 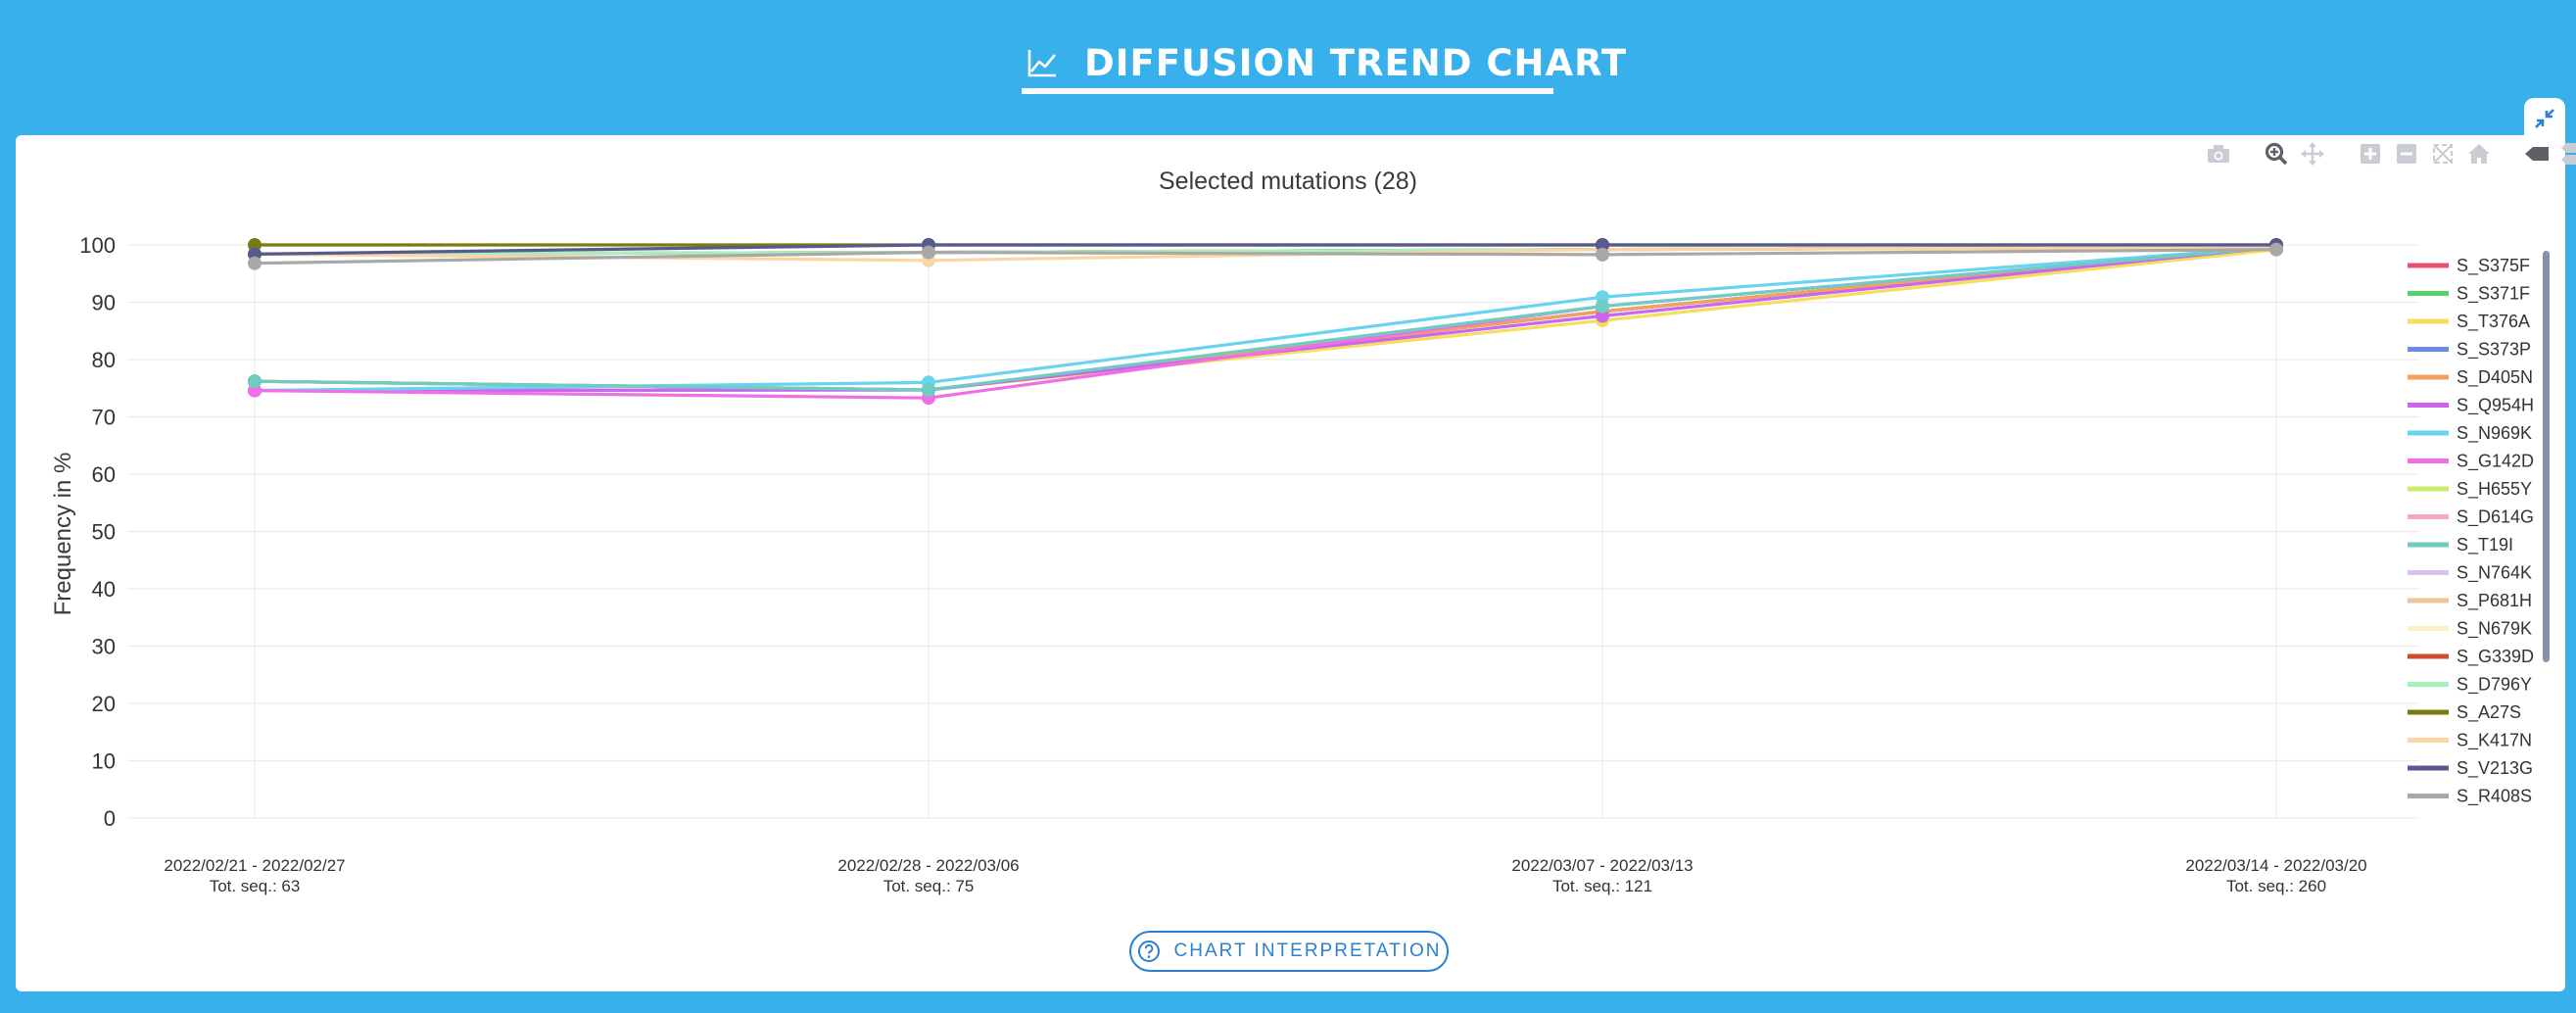 I want to click on legend-label: S_S371F, so click(x=2493, y=294).